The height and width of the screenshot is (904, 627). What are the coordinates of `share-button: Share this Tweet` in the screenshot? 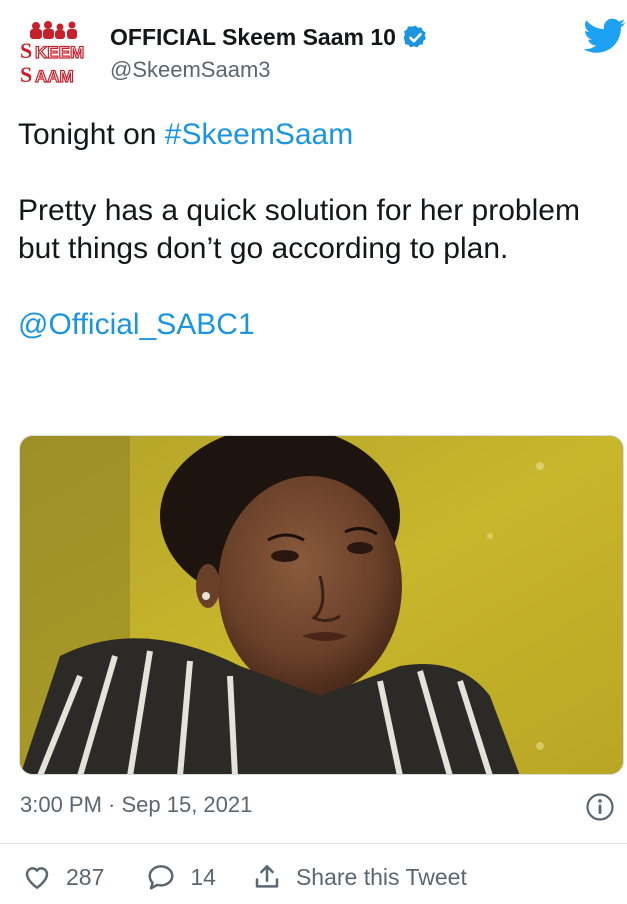 It's located at (359, 877).